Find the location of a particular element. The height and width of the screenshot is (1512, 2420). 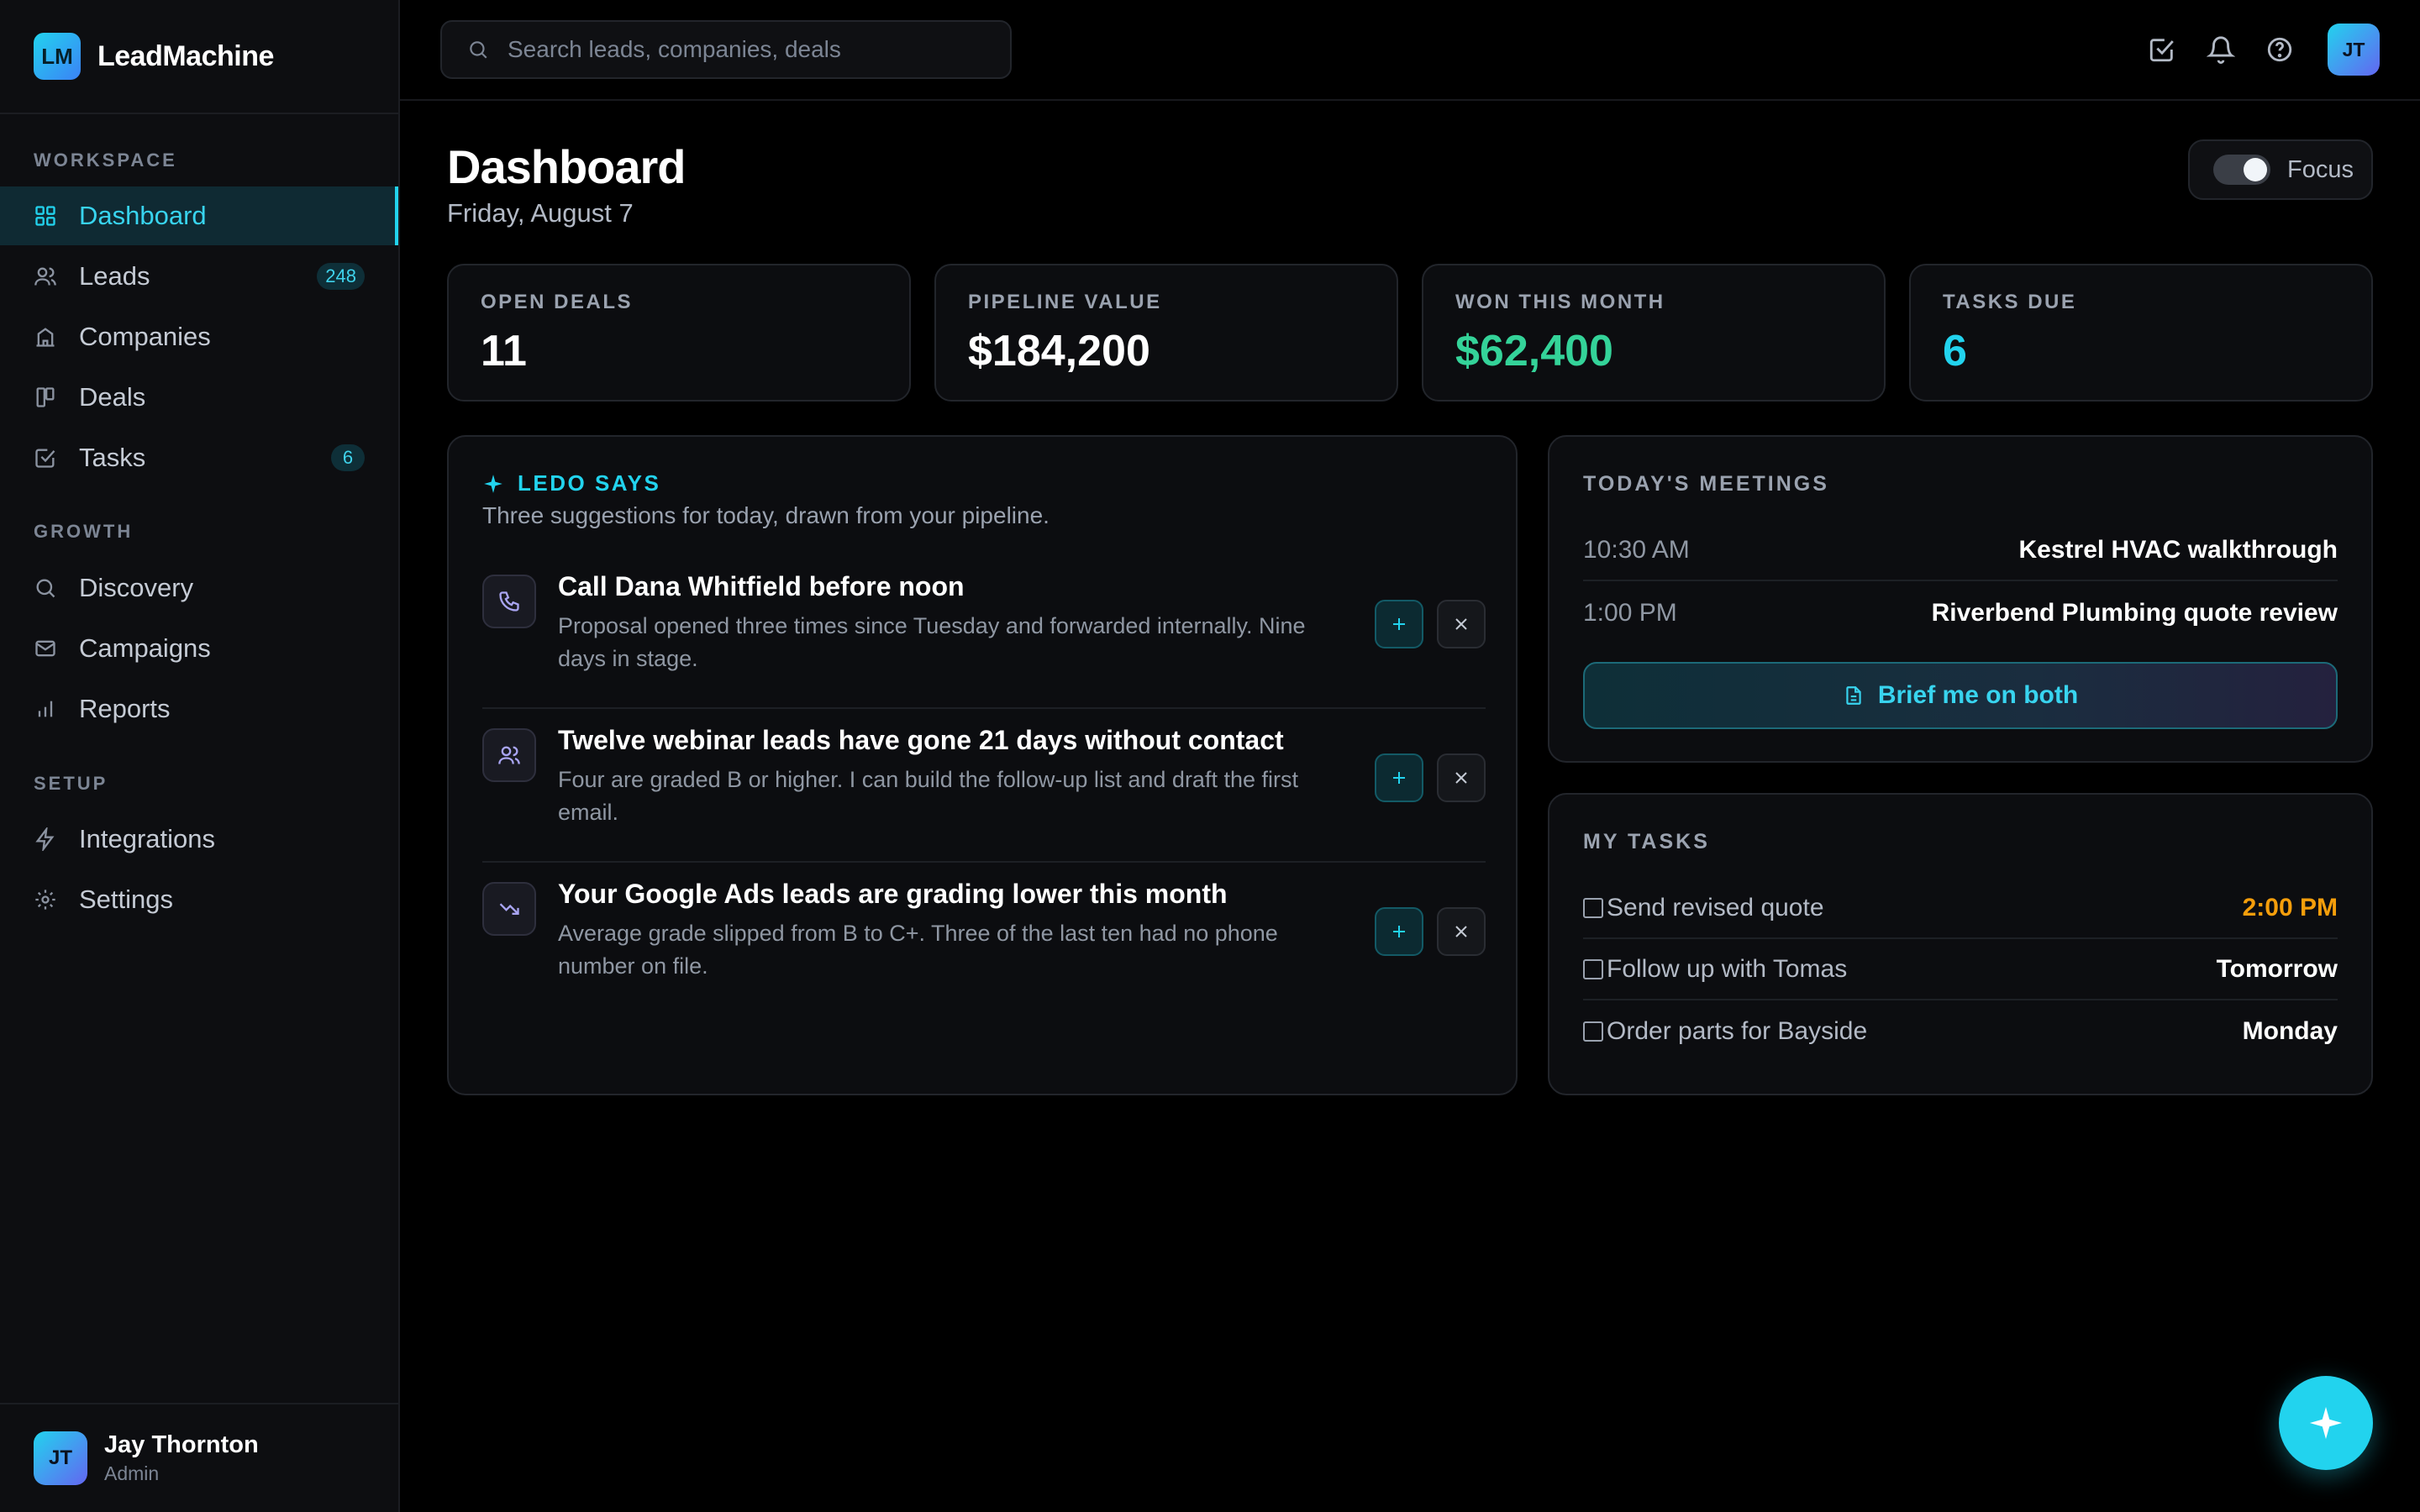

section-label-setup: SETUP is located at coordinates (71, 783).